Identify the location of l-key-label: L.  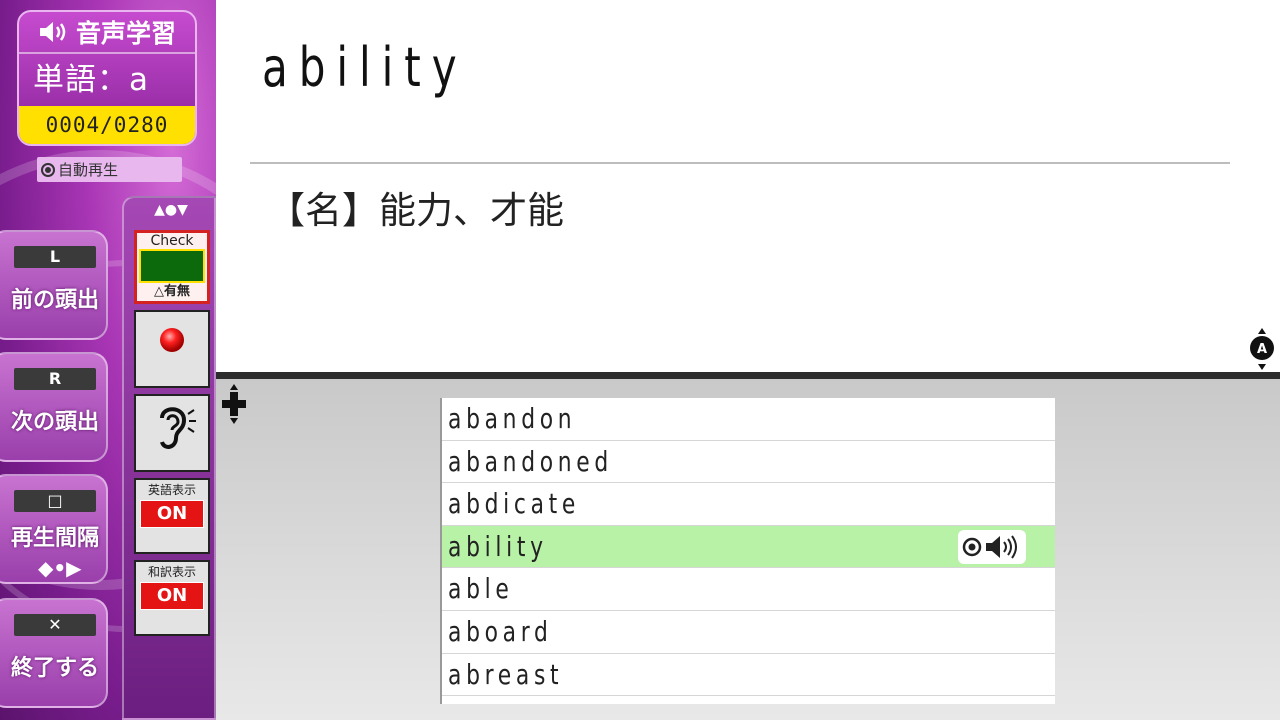
(55, 257).